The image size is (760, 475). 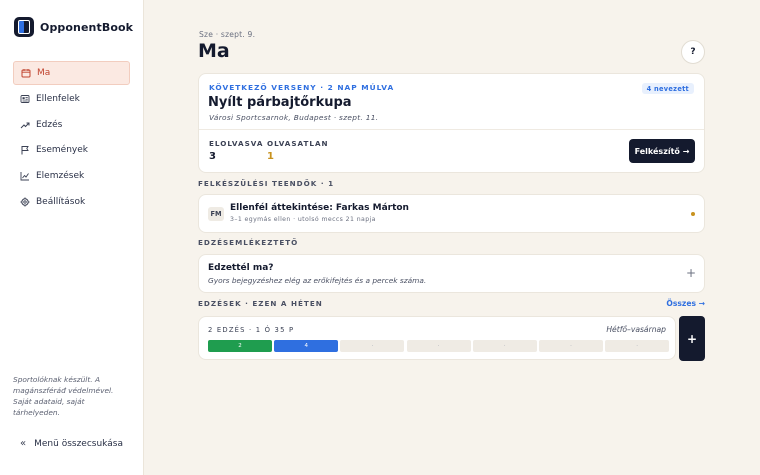 I want to click on plus-icon: +, so click(x=691, y=273).